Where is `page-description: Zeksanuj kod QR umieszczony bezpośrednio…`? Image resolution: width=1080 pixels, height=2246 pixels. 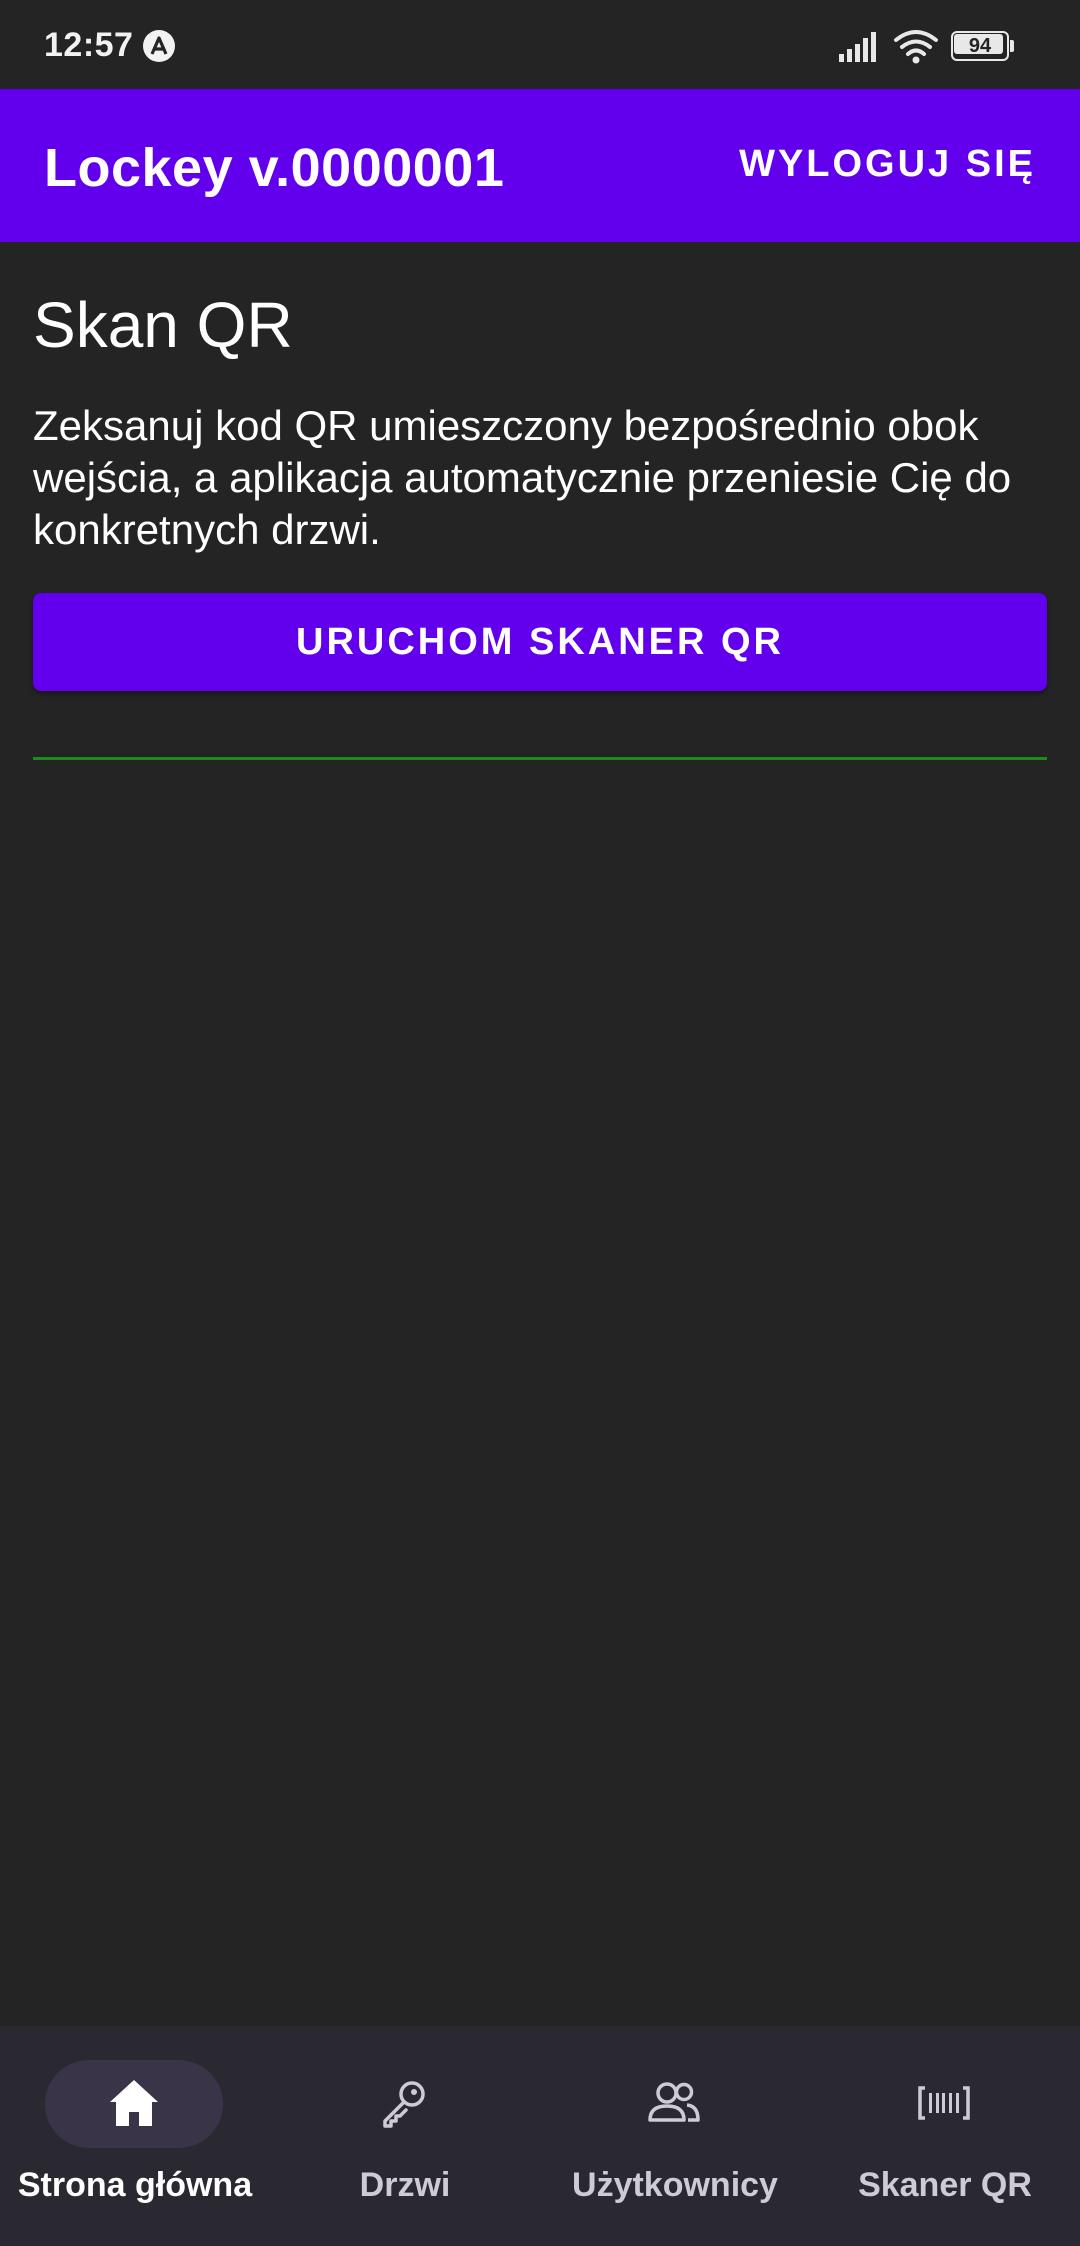 page-description: Zeksanuj kod QR umieszczony bezpośrednio… is located at coordinates (522, 477).